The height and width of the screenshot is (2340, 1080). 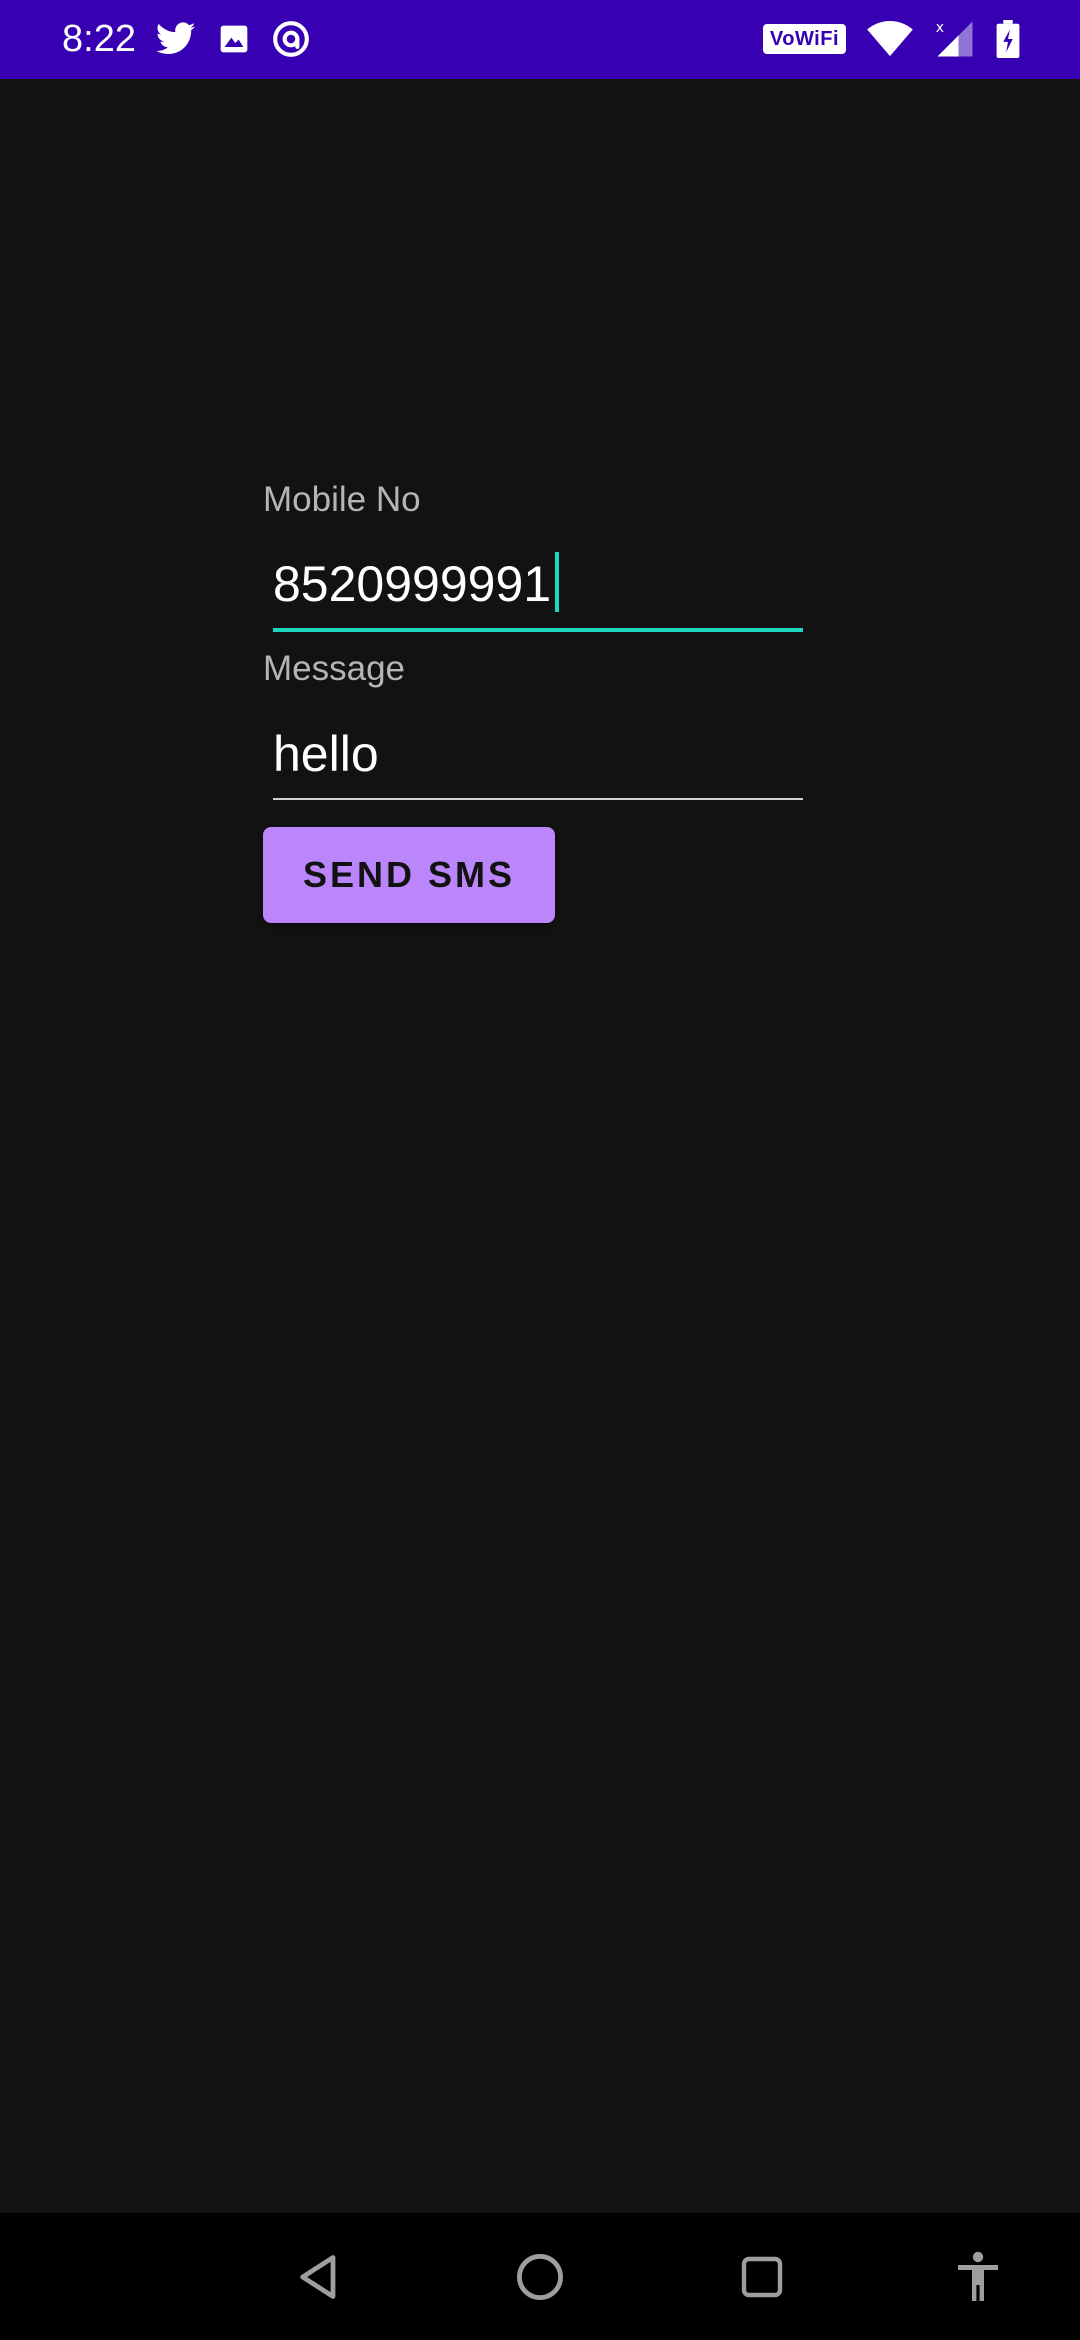 I want to click on wifi-icon, so click(x=890, y=39).